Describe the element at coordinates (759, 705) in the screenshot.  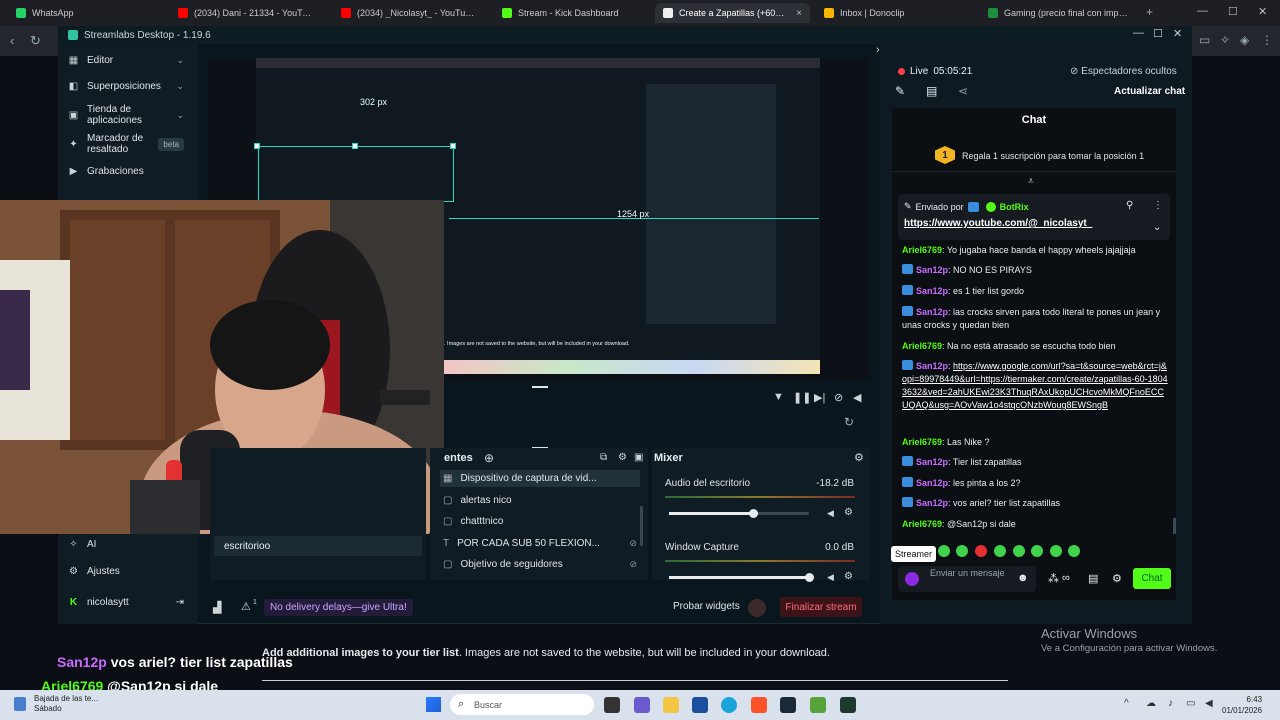
I see `brave-icon` at that location.